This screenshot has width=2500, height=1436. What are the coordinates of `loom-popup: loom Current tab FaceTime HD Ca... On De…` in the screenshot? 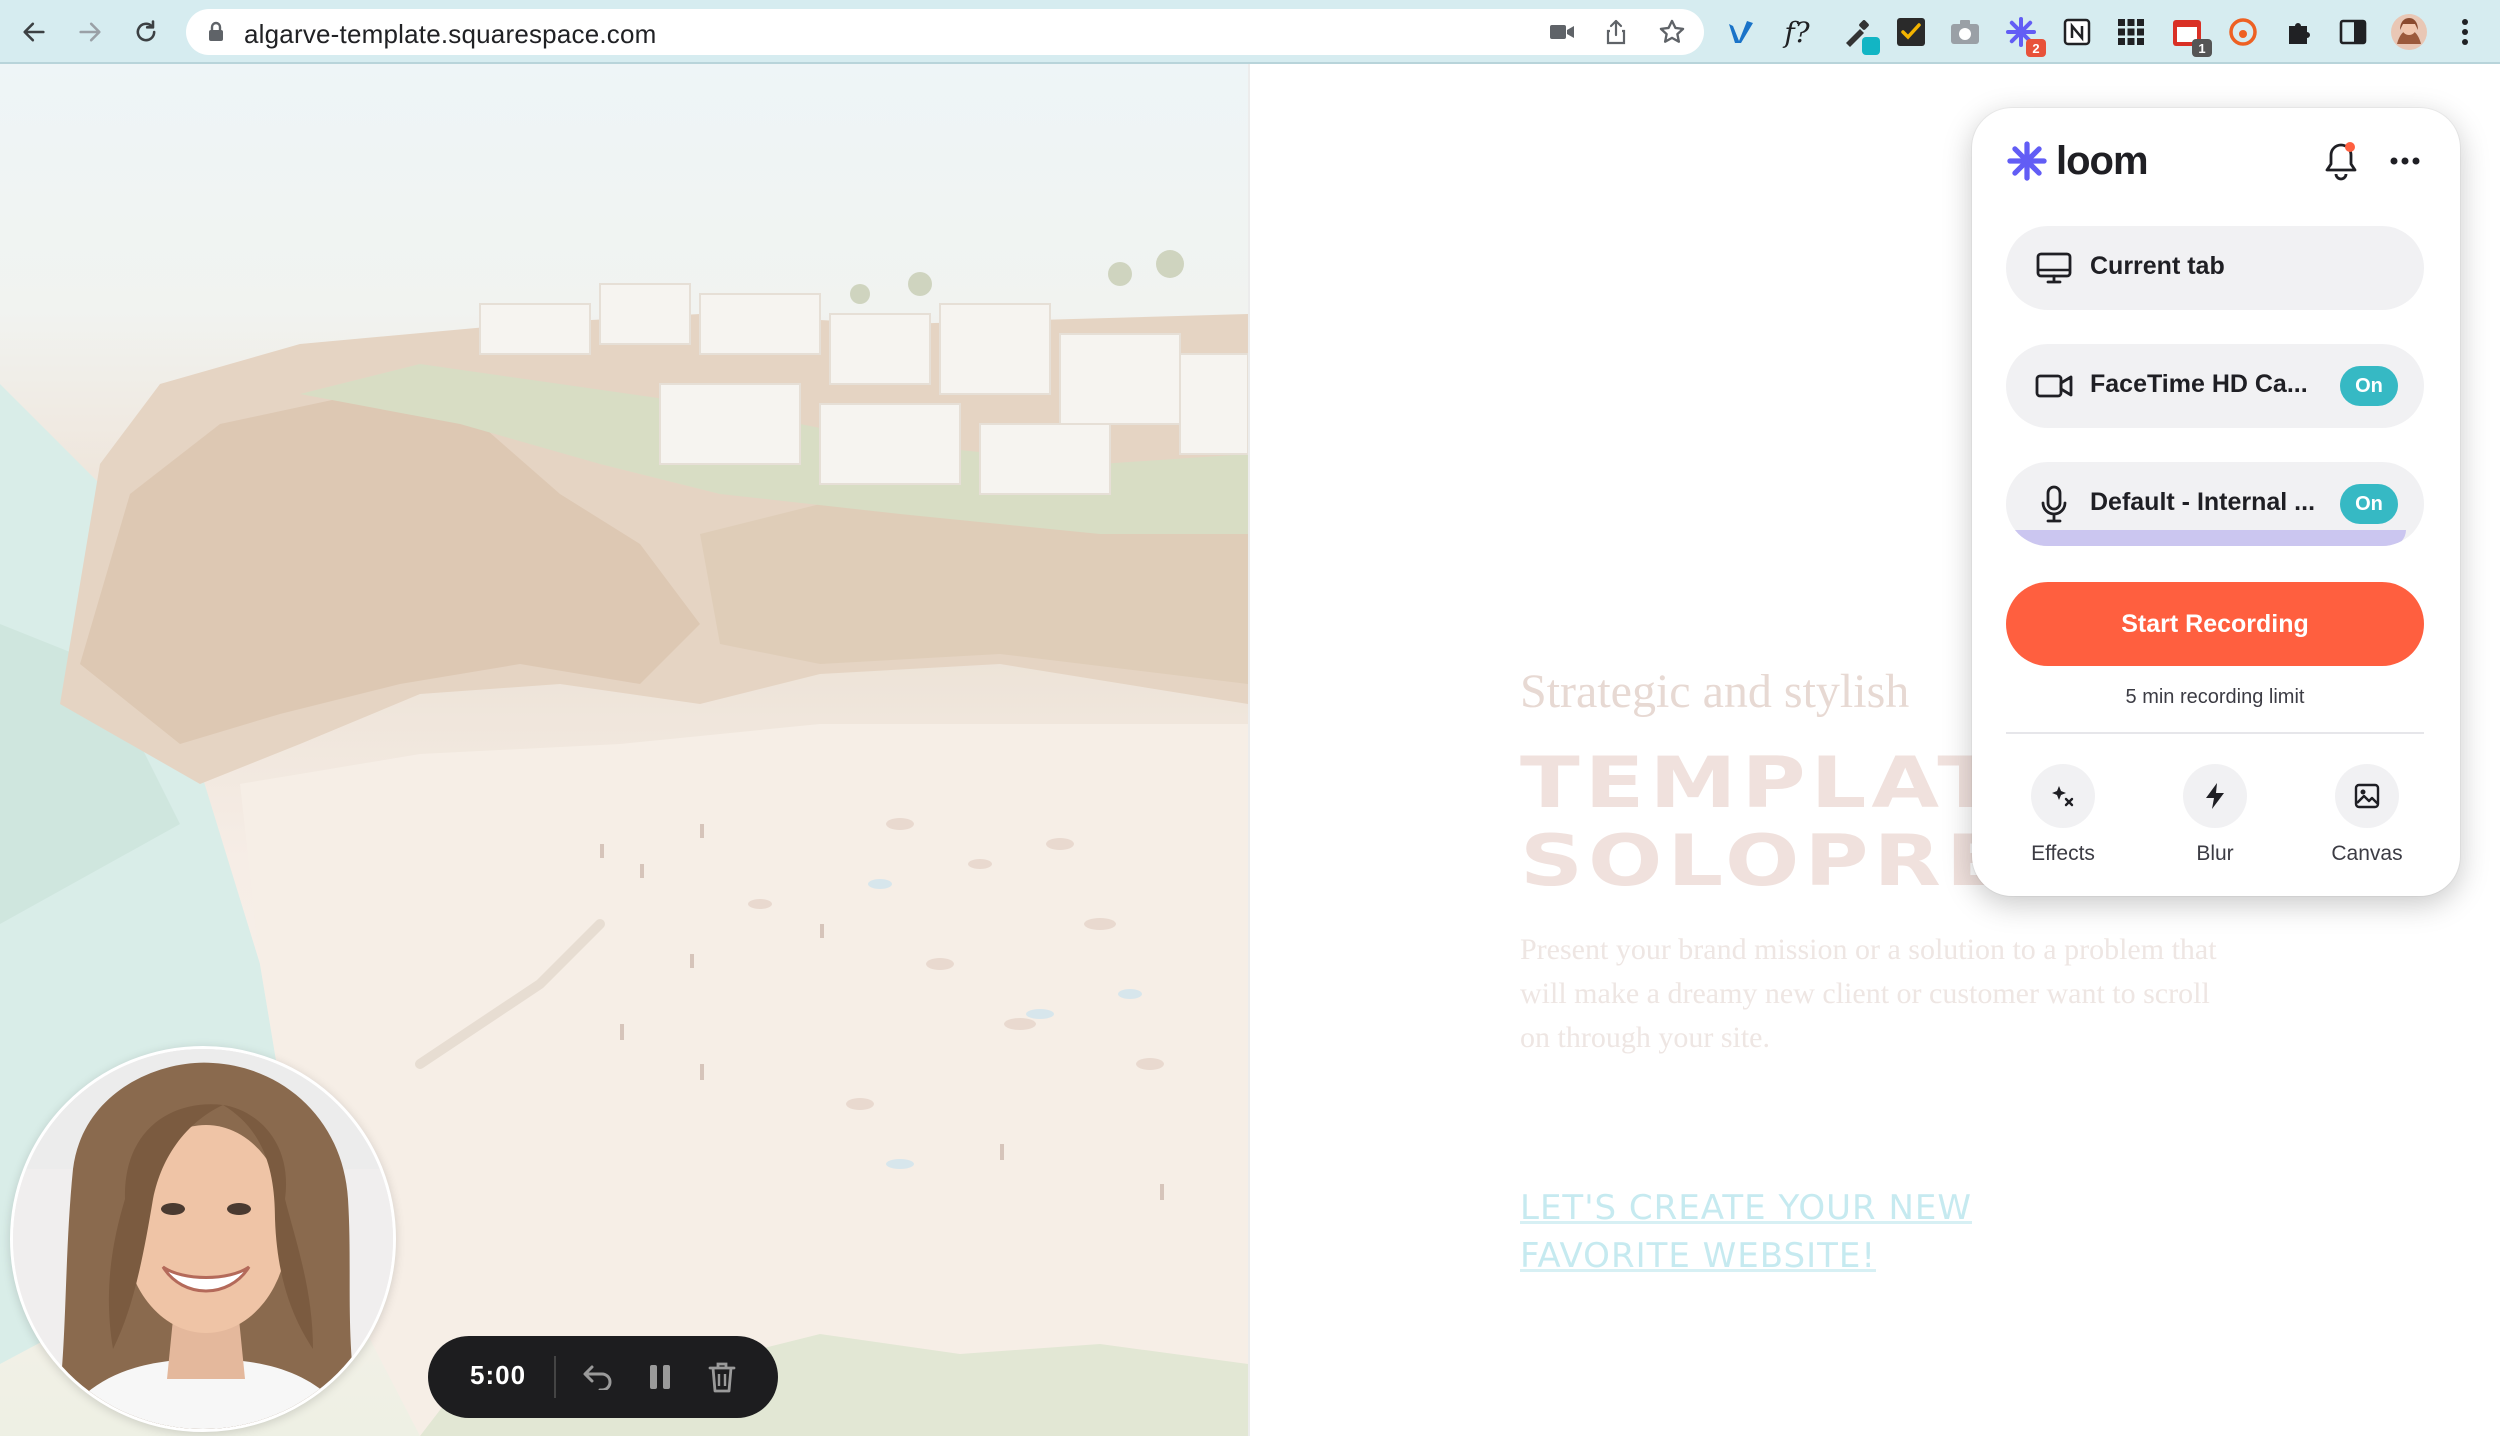 It's located at (2216, 502).